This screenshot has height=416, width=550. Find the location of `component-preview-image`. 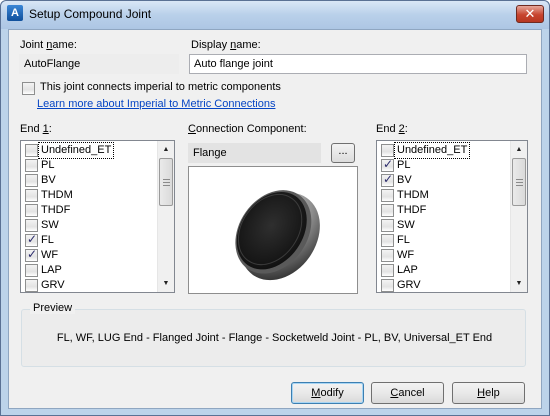

component-preview-image is located at coordinates (273, 230).